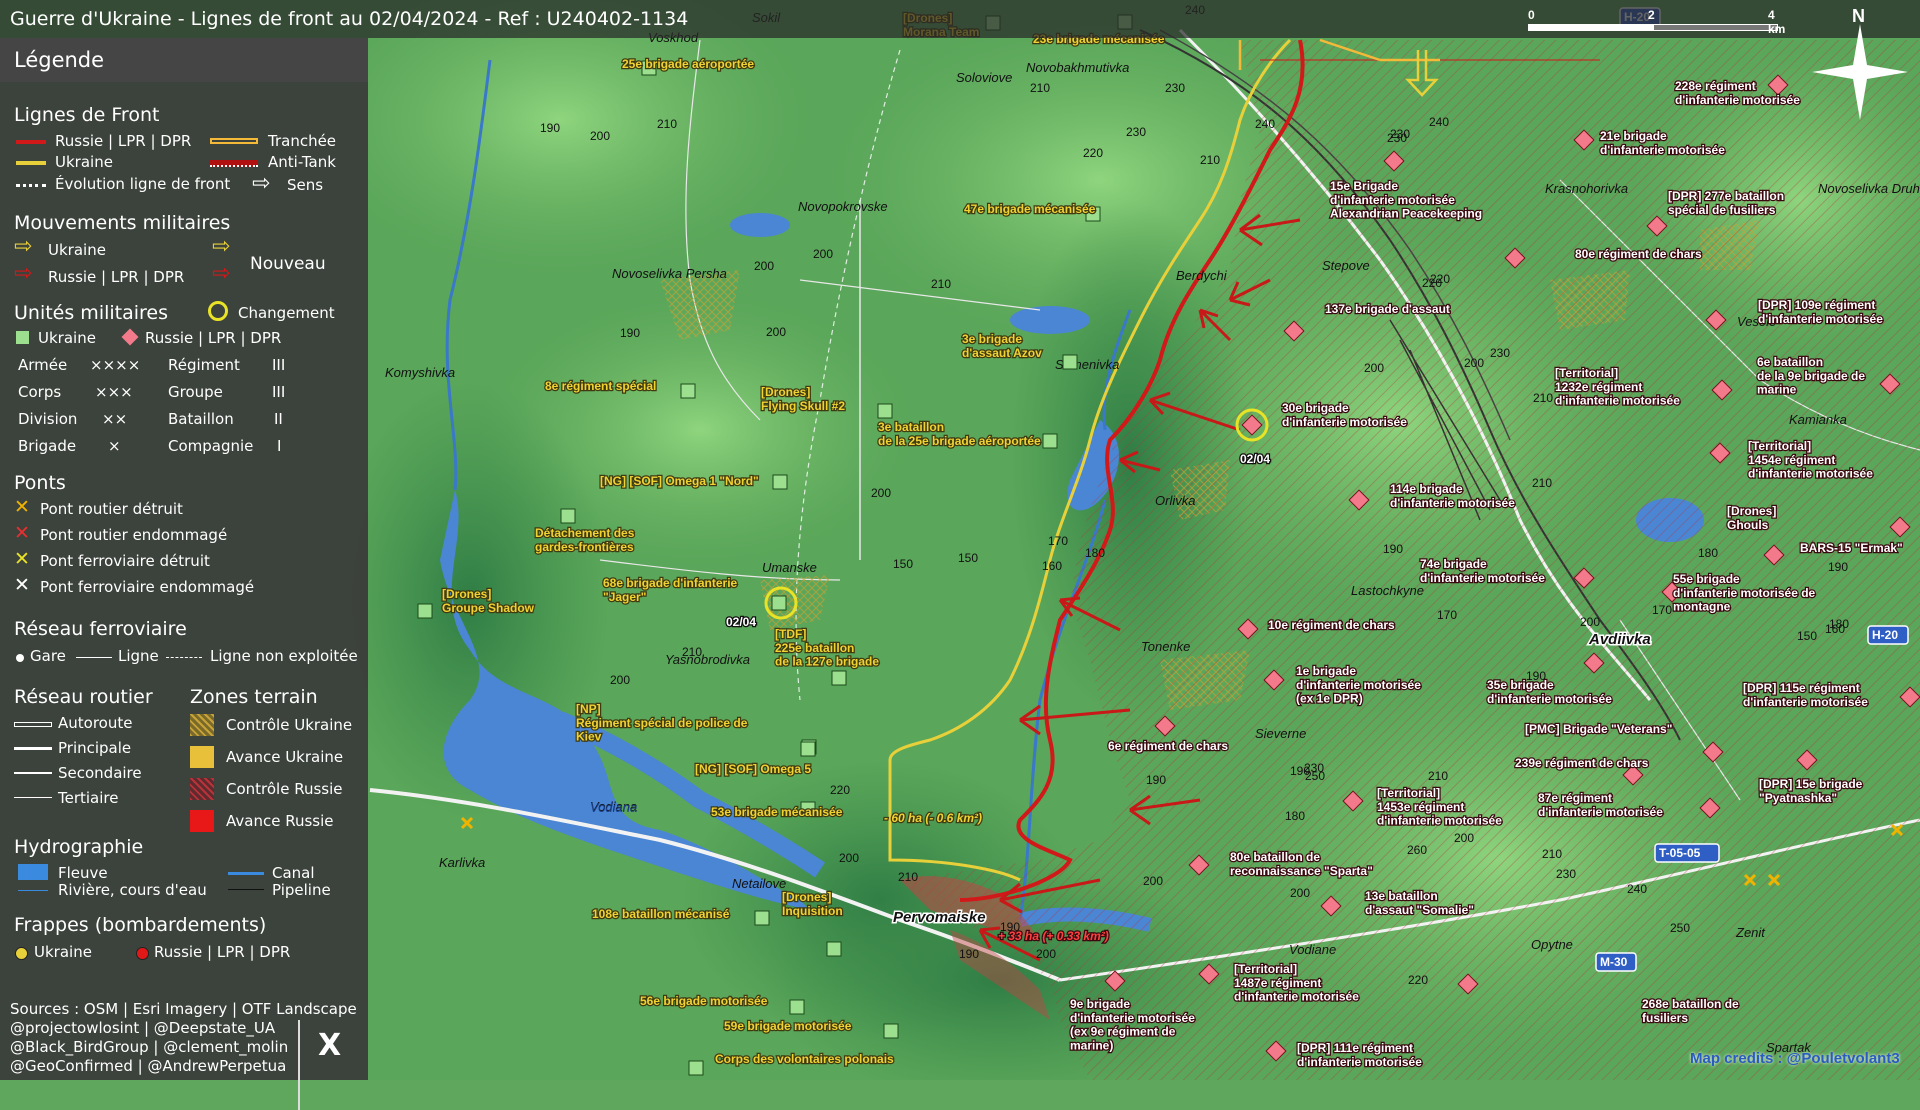  I want to click on legend-hydro-stream: Rivière, cours d'eau, so click(132, 890).